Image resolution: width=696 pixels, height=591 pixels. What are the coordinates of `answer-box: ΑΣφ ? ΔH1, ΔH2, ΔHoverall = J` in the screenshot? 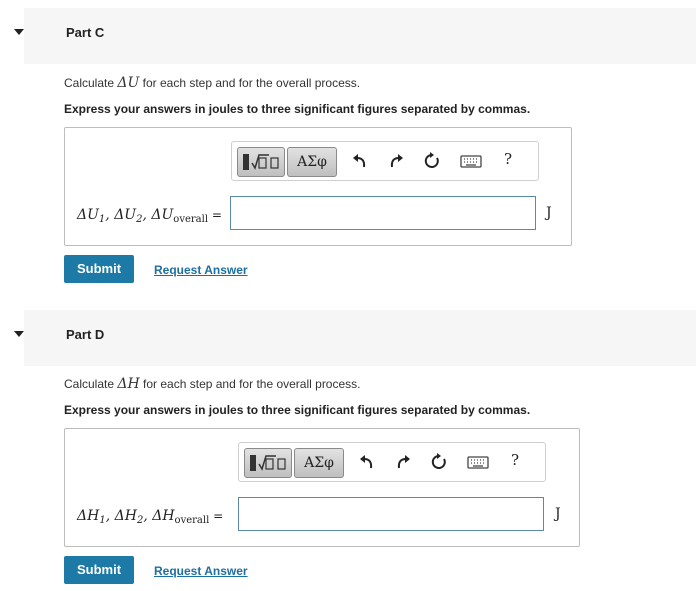 It's located at (322, 487).